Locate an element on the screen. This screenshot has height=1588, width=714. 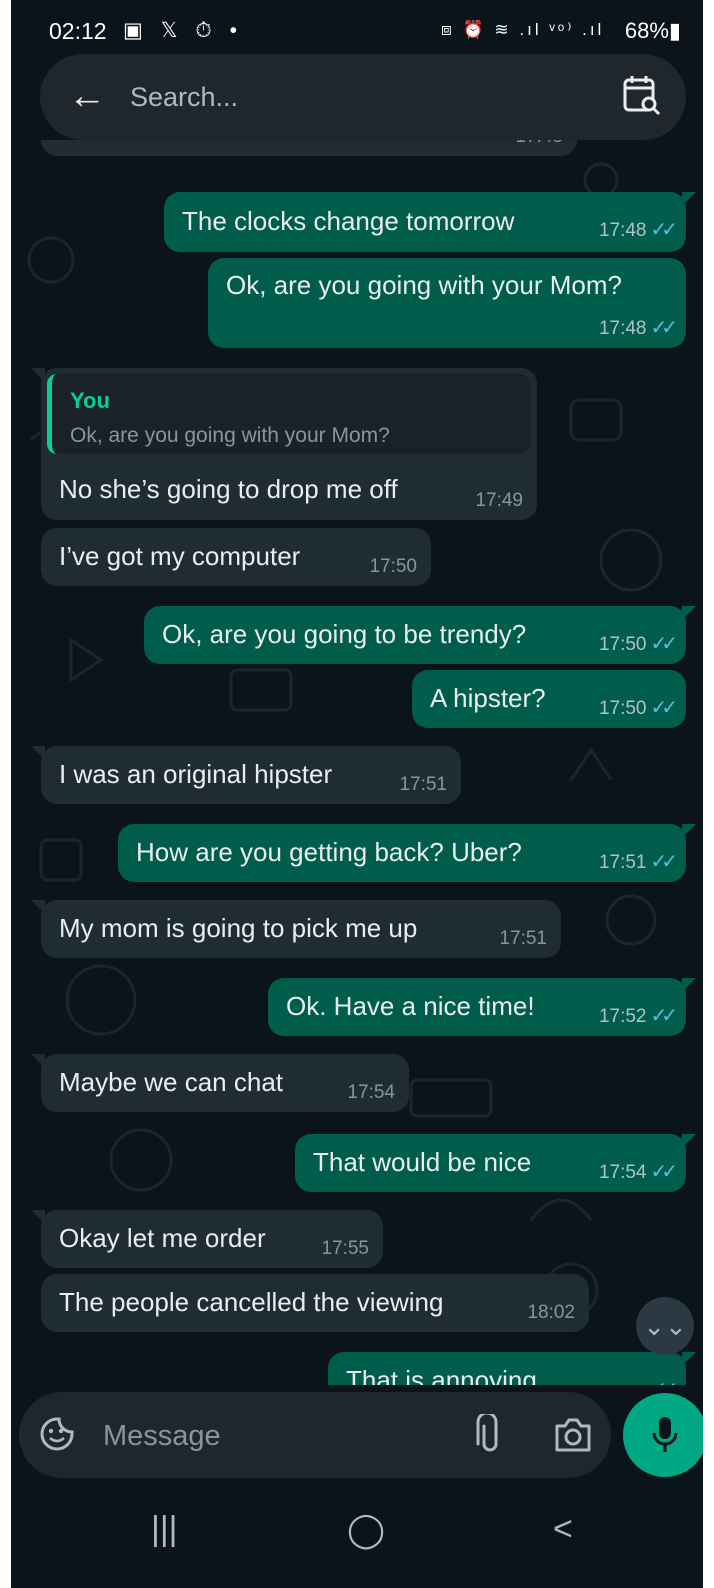
arrow-left-icon: ← is located at coordinates (87, 96).